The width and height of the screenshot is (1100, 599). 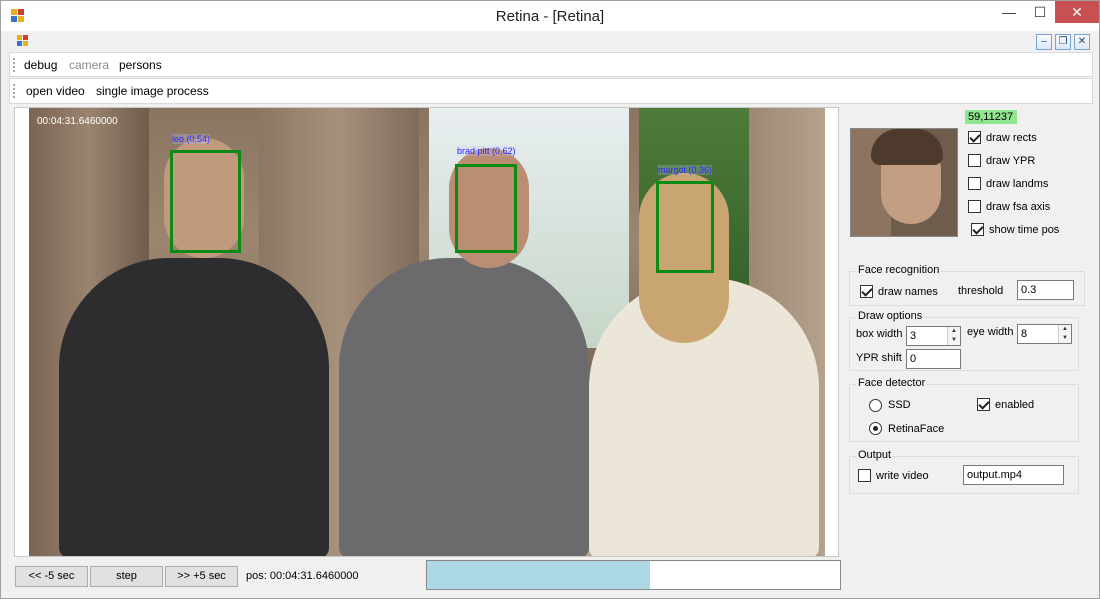 I want to click on eye-width-arrows: ▲ ▼, so click(x=1064, y=334).